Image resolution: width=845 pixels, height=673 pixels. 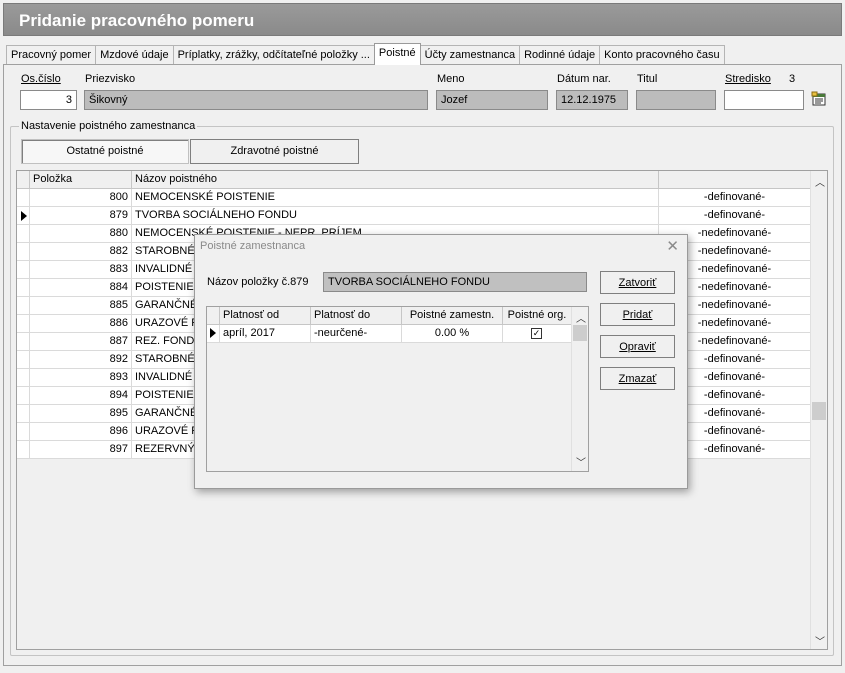 I want to click on zatvorit-label: Zatvoriť, so click(x=637, y=283).